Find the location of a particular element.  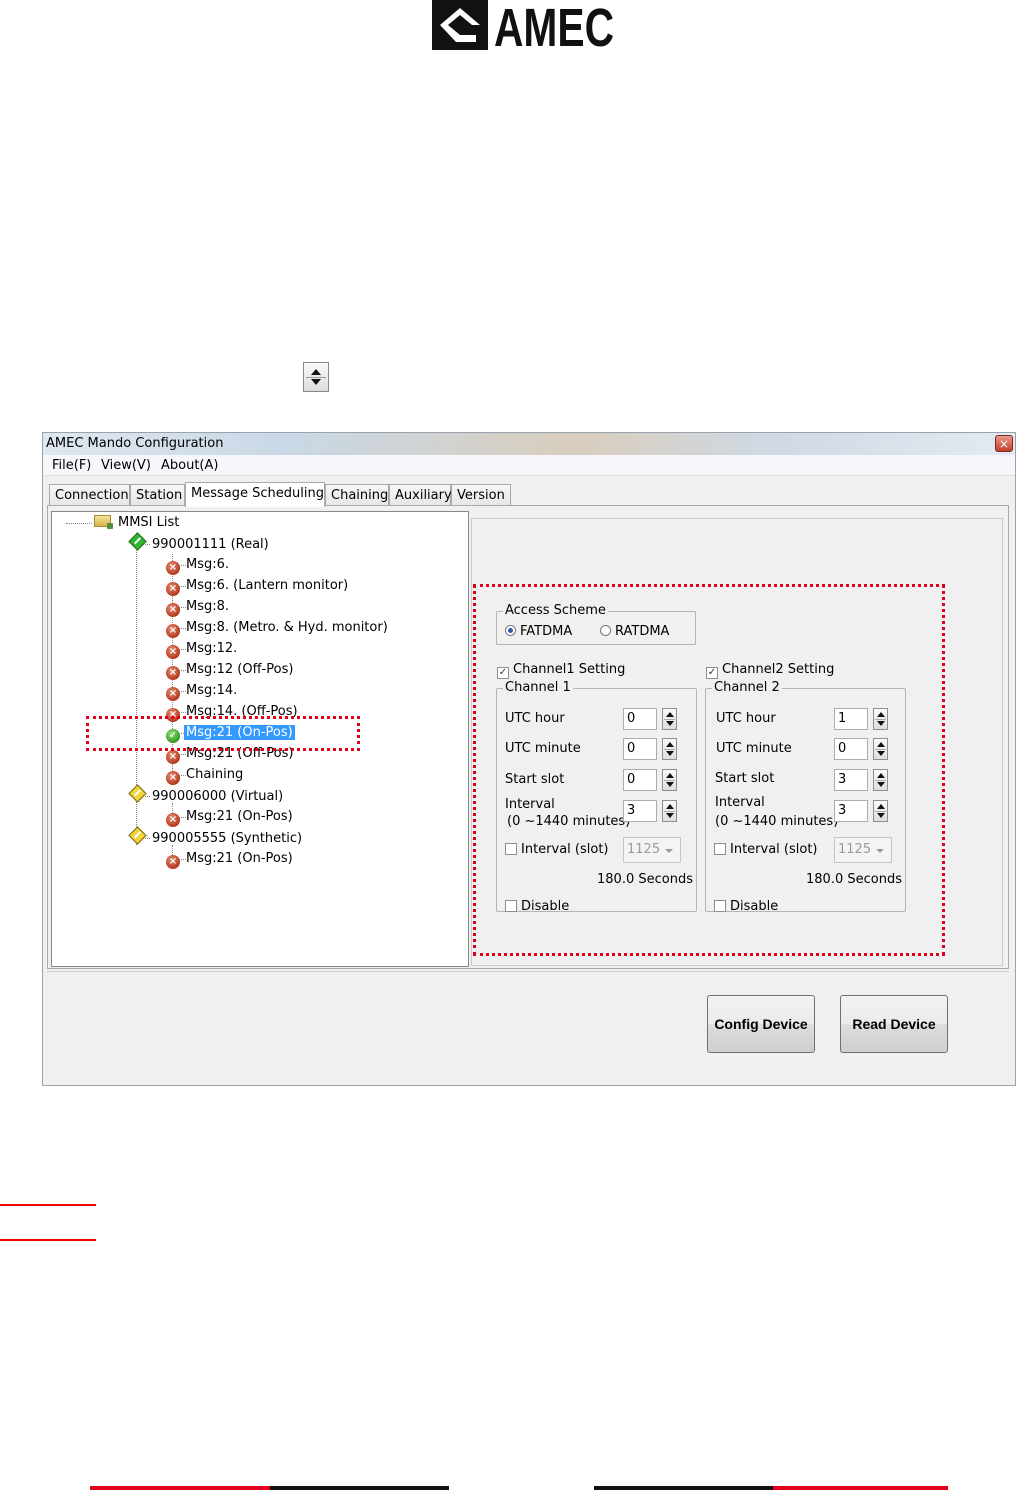

radio-fatdma: FATDMA is located at coordinates (538, 631).